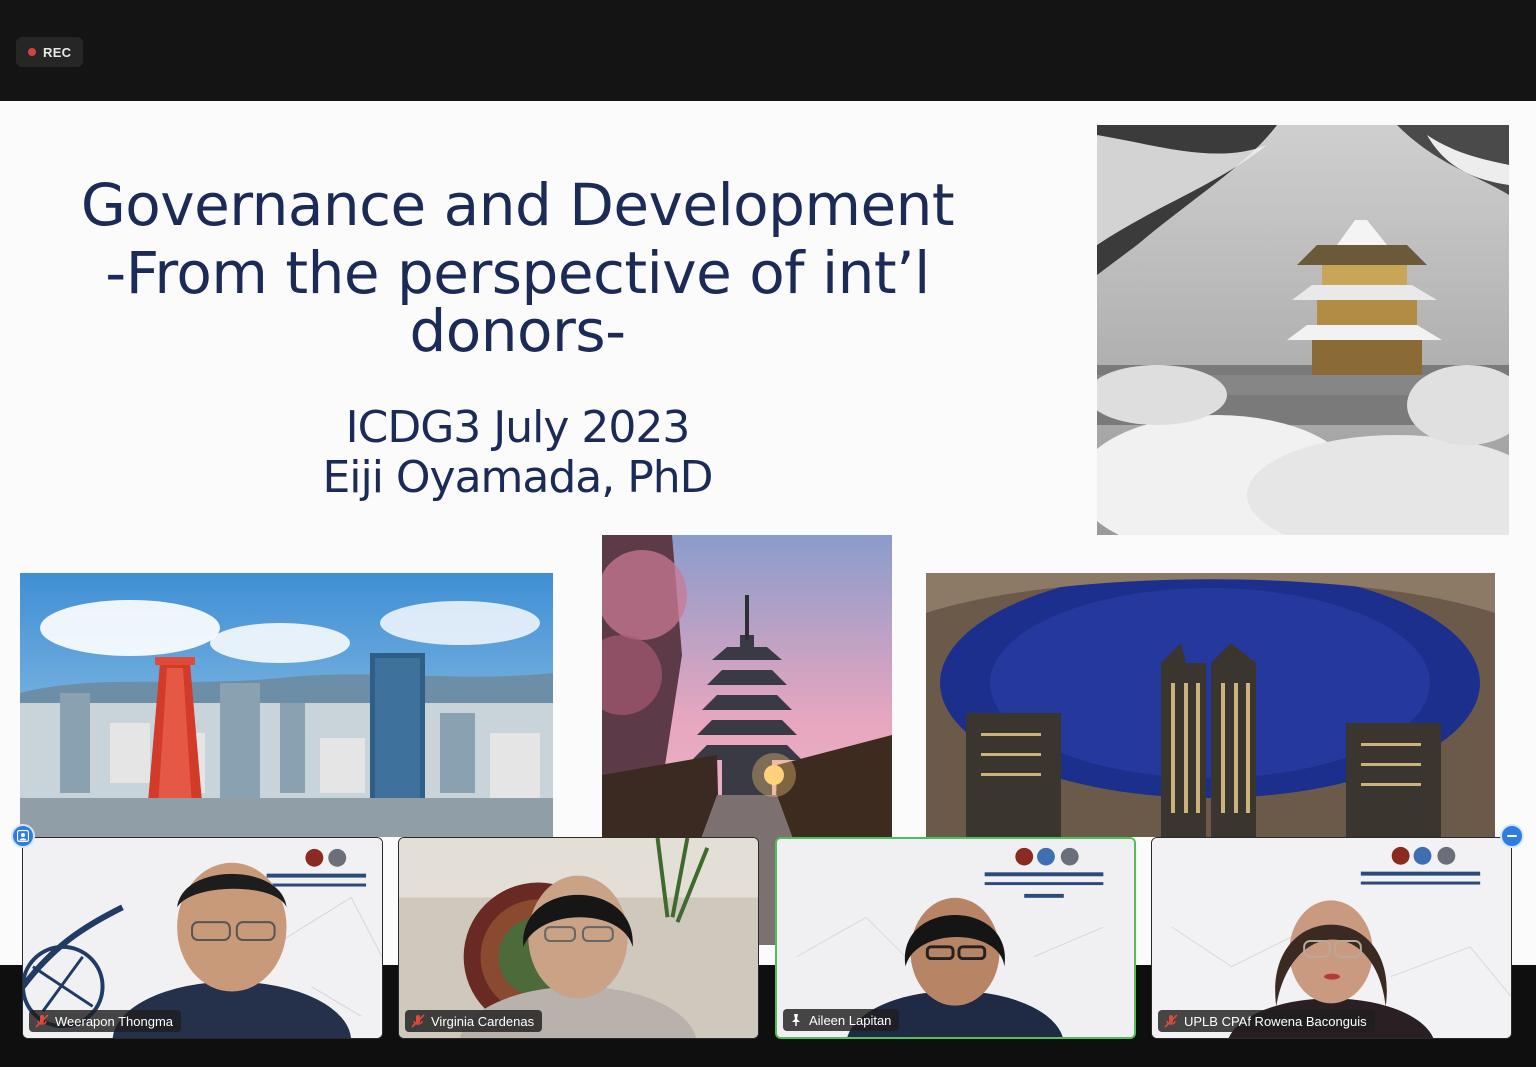  I want to click on recording-indicator: REC, so click(50, 52).